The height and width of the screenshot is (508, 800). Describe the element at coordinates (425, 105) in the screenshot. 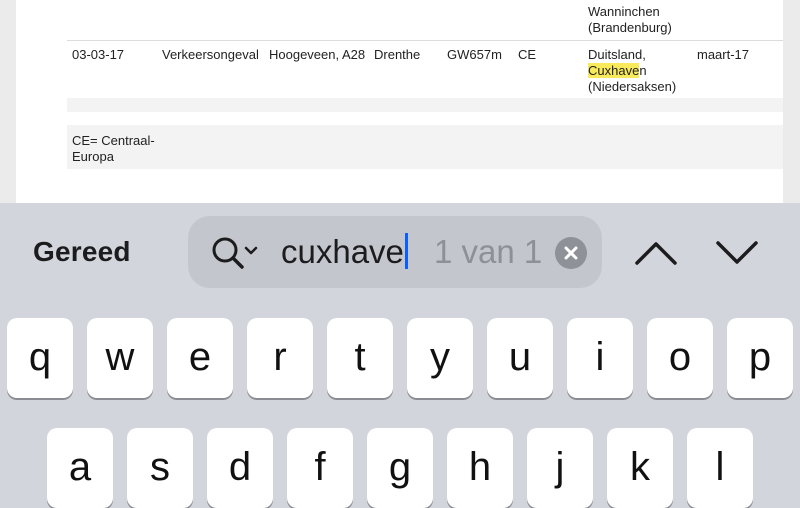

I see `empty-table-row` at that location.